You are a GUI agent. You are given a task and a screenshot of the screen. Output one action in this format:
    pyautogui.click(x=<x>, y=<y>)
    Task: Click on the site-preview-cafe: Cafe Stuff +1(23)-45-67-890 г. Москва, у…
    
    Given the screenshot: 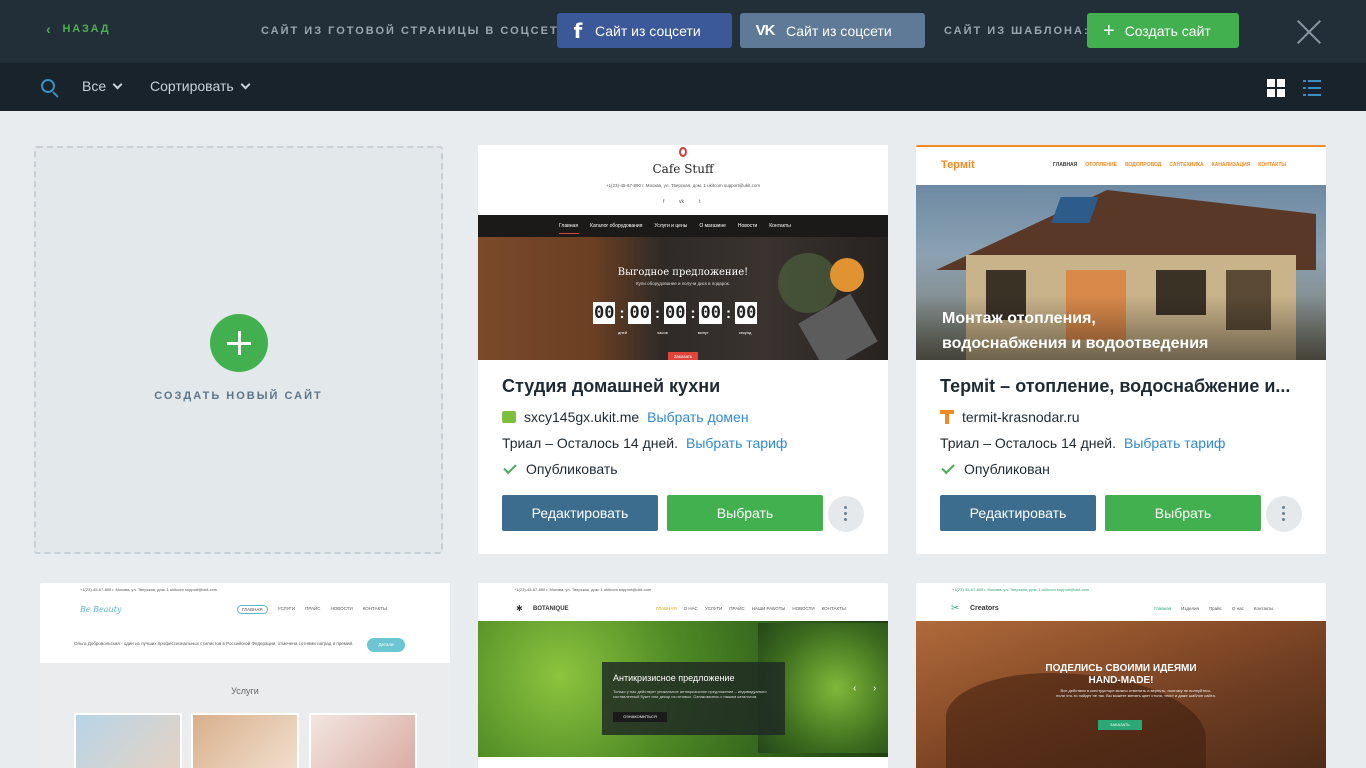 What is the action you would take?
    pyautogui.click(x=683, y=252)
    